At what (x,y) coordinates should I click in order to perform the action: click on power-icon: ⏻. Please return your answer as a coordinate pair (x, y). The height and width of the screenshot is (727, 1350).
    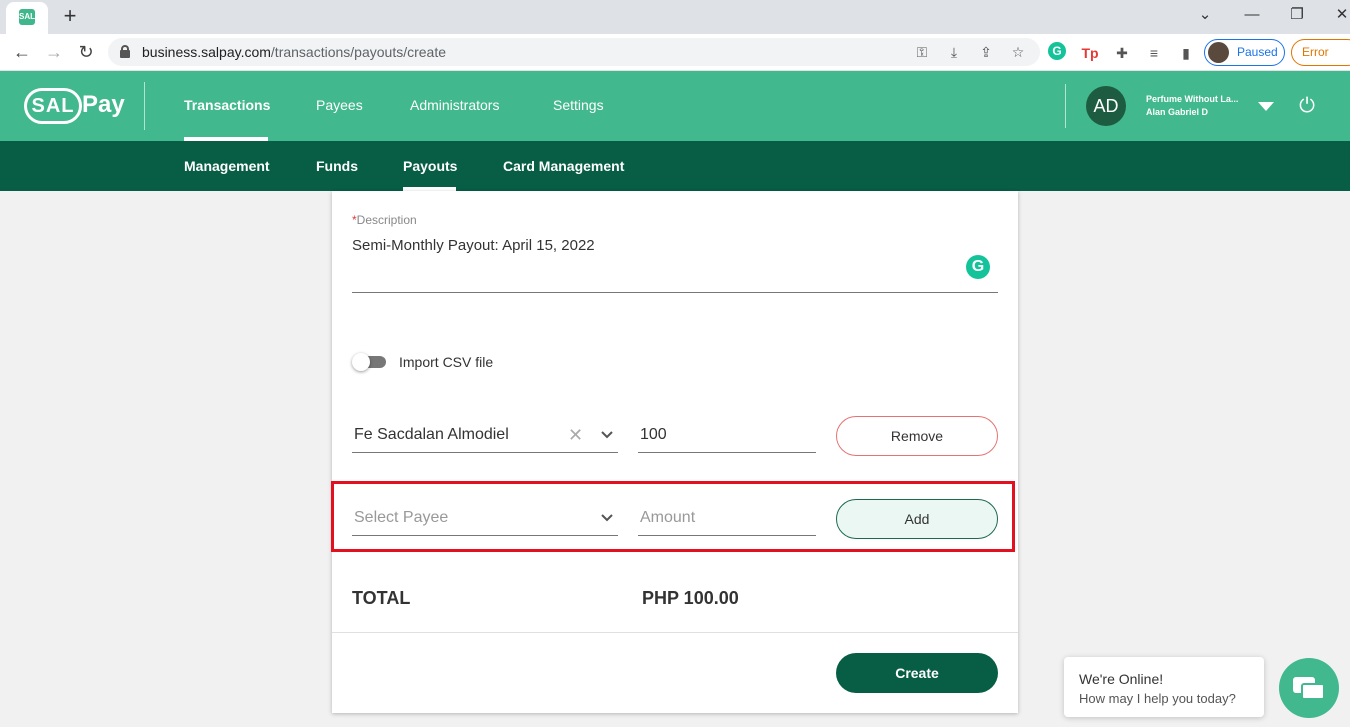
    Looking at the image, I should click on (1307, 106).